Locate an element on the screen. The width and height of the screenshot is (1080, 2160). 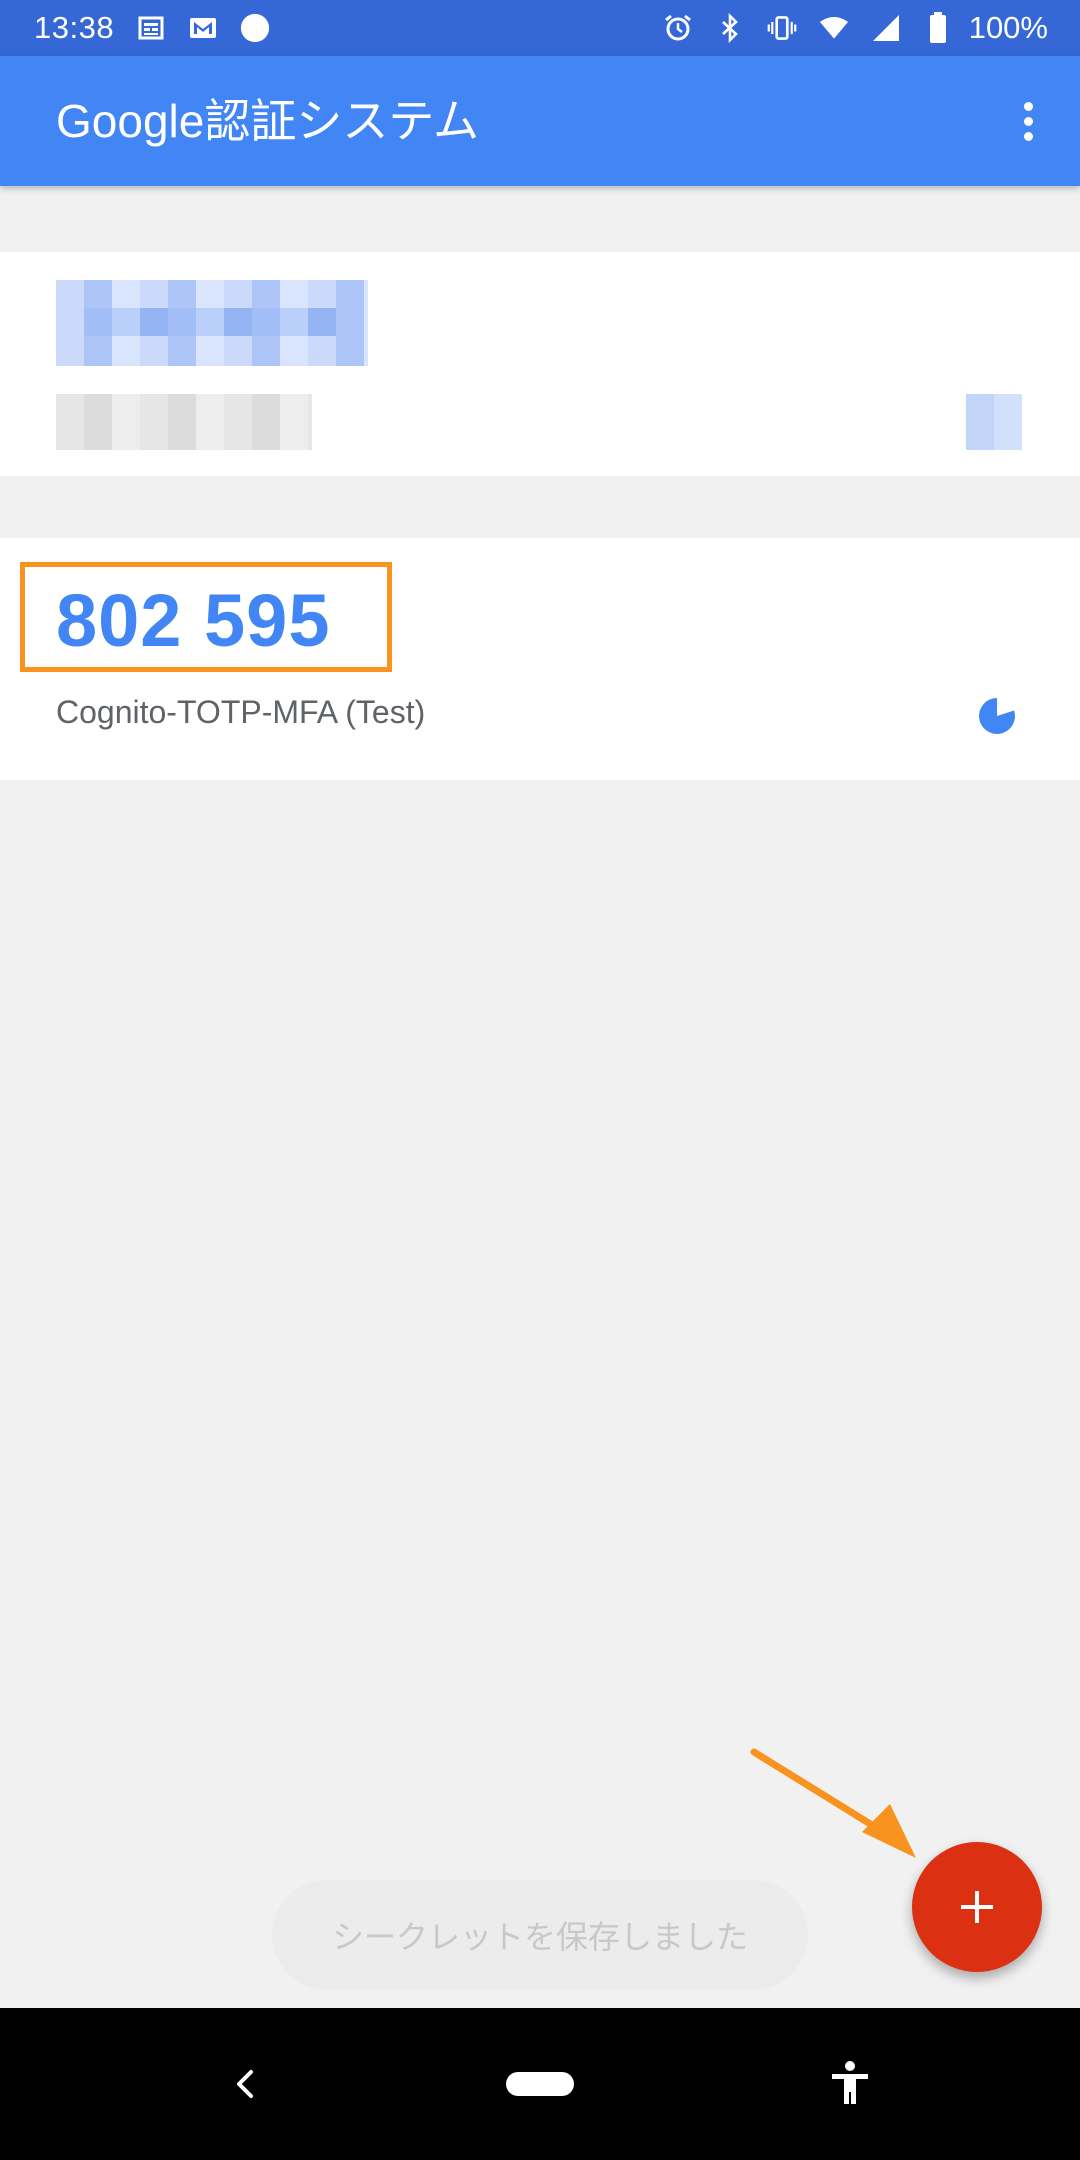
bluetooth-icon is located at coordinates (730, 28).